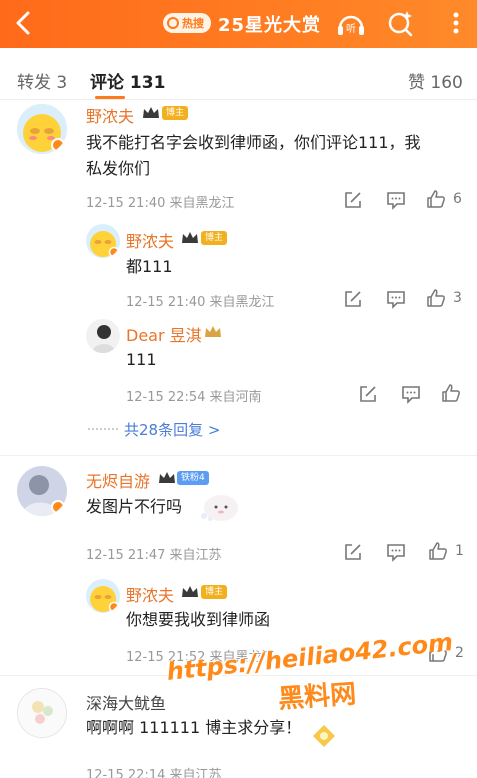 This screenshot has height=778, width=477. I want to click on reply-author-name: Dear 昱淇, so click(164, 334).